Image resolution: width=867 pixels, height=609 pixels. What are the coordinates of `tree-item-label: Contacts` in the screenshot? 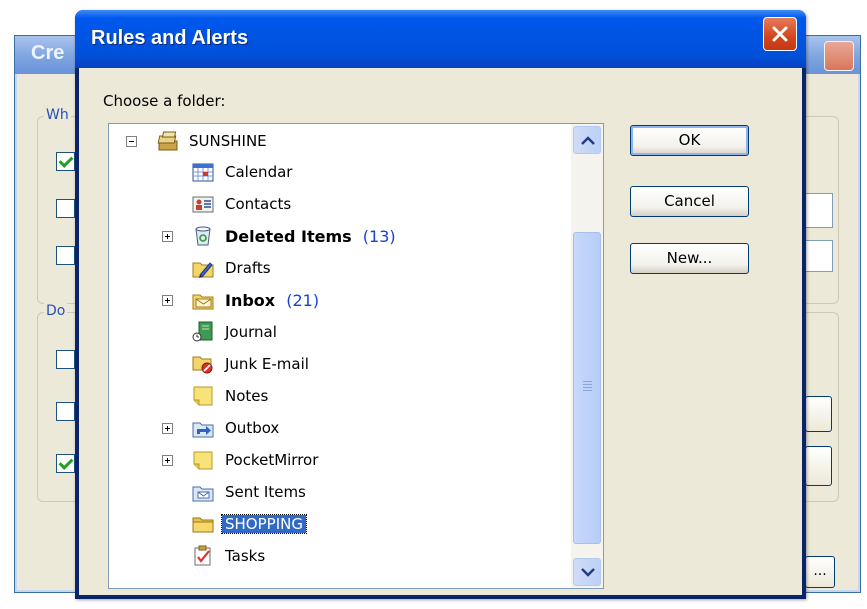 It's located at (258, 204).